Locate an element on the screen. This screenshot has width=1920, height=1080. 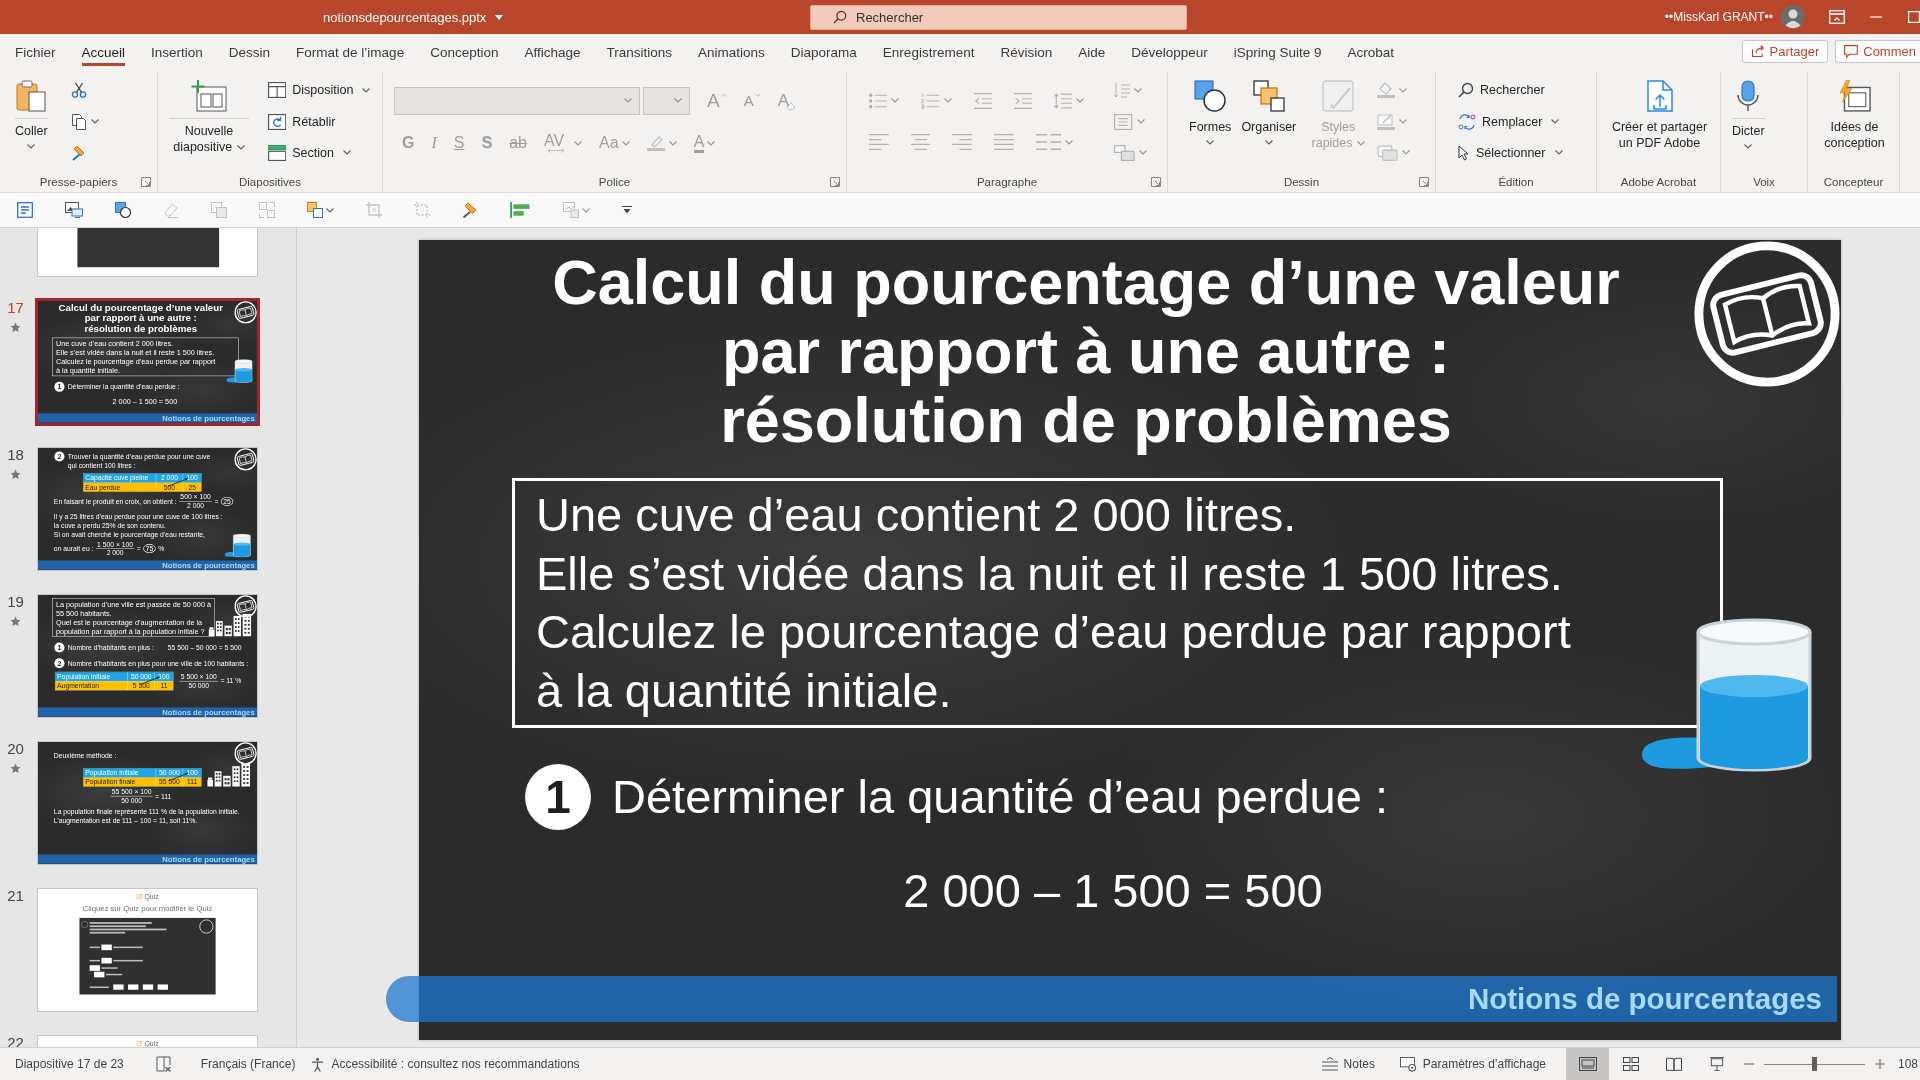
group-label: Police is located at coordinates (614, 182).